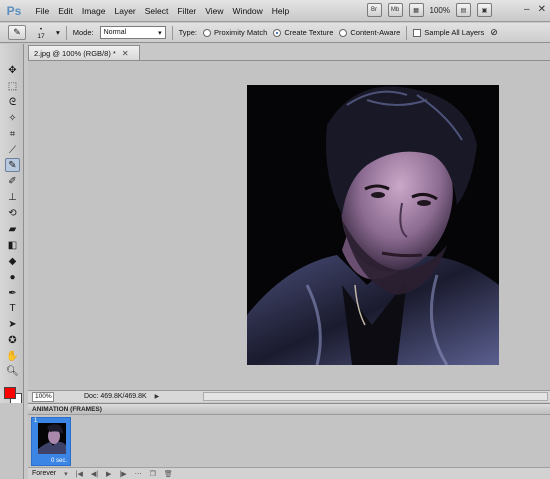 The height and width of the screenshot is (479, 550). Describe the element at coordinates (43, 396) in the screenshot. I see `zoom-input: 100%` at that location.